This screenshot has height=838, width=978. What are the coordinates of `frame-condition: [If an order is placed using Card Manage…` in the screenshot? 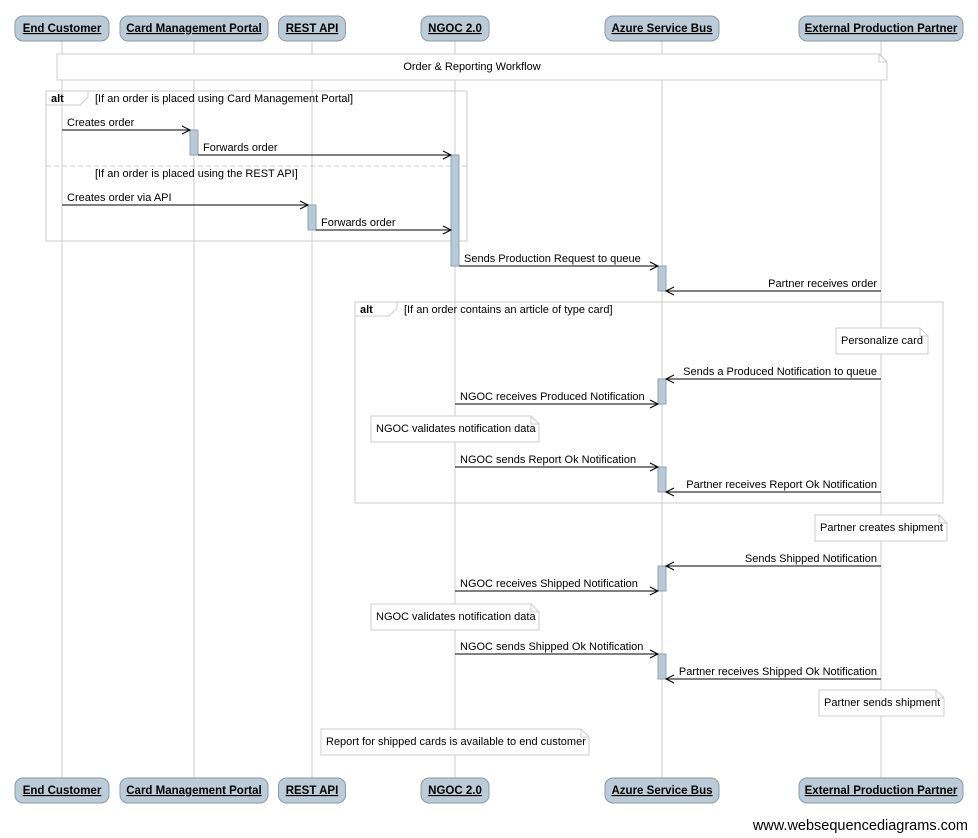 It's located at (224, 99).